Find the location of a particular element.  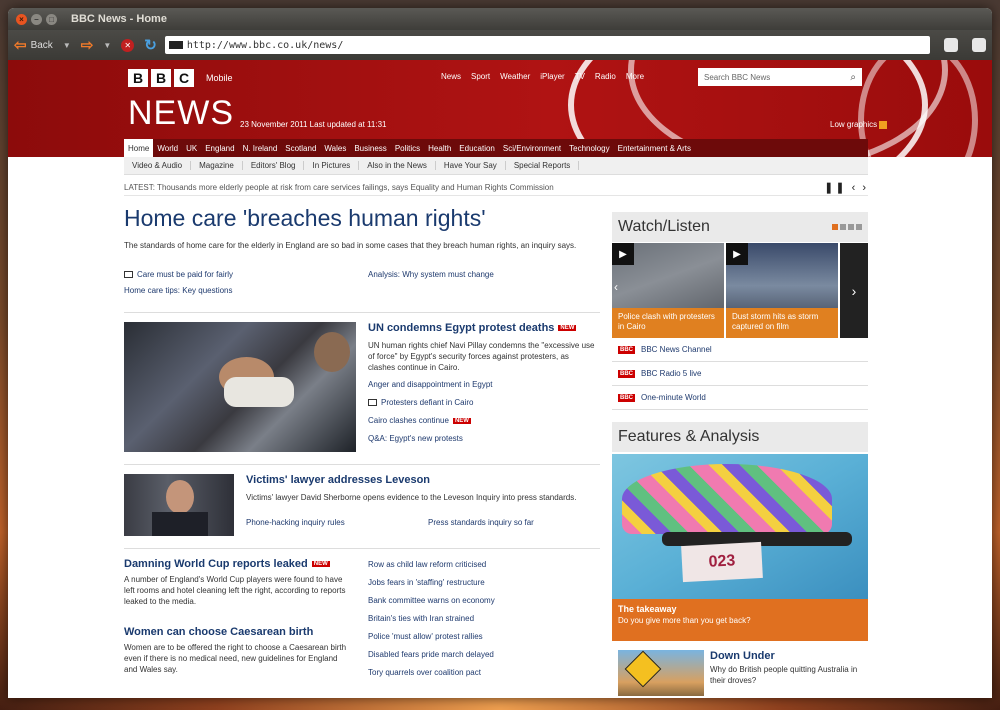

nav-item: Health is located at coordinates (439, 148).